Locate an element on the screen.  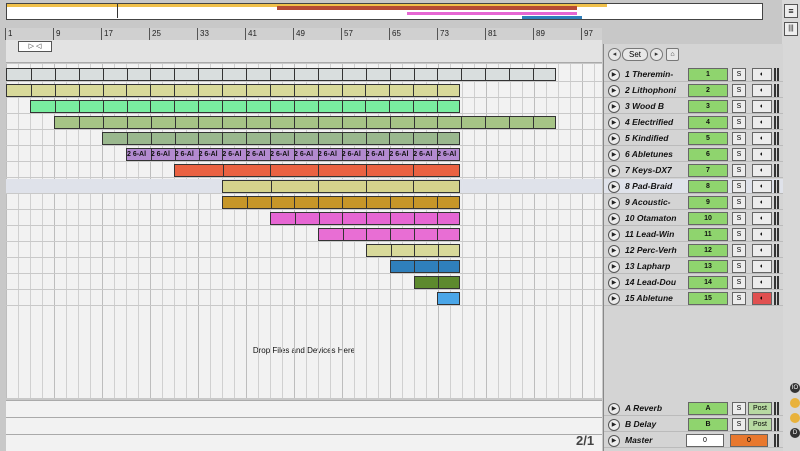
track-activator: 2 is located at coordinates (708, 90).